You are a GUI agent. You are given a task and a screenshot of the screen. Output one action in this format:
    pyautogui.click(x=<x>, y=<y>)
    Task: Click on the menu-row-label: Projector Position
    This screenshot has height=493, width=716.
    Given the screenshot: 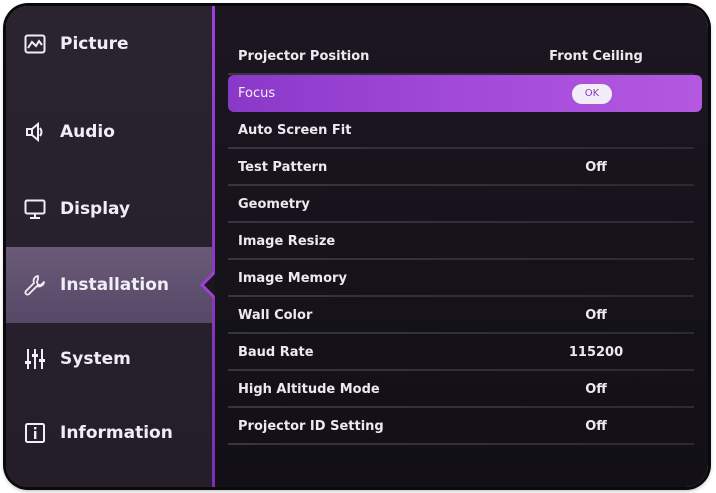 What is the action you would take?
    pyautogui.click(x=304, y=56)
    